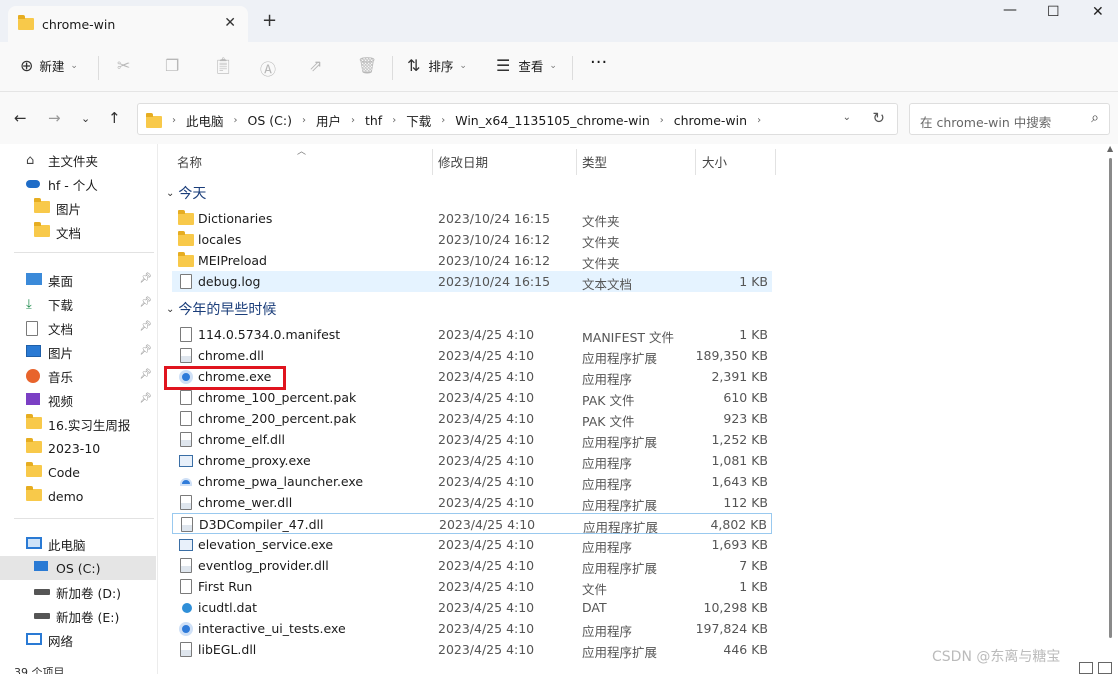 This screenshot has height=674, width=1118. What do you see at coordinates (373, 120) in the screenshot?
I see `breadcrumb-thf: thf` at bounding box center [373, 120].